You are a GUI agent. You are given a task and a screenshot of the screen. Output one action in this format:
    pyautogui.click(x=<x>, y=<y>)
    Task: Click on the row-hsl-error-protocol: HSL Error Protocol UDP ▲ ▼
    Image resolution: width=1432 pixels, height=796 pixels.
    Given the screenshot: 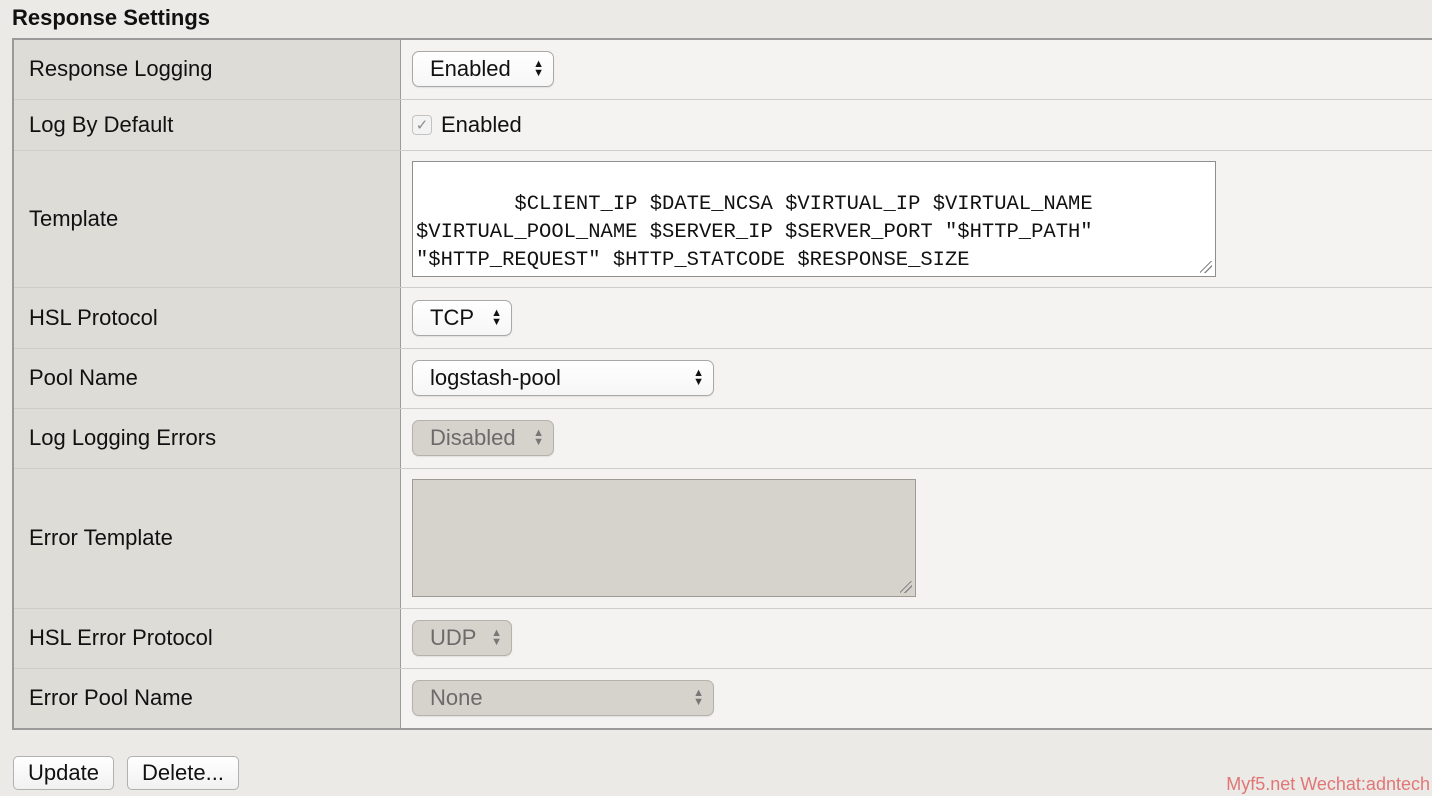 What is the action you would take?
    pyautogui.click(x=722, y=638)
    